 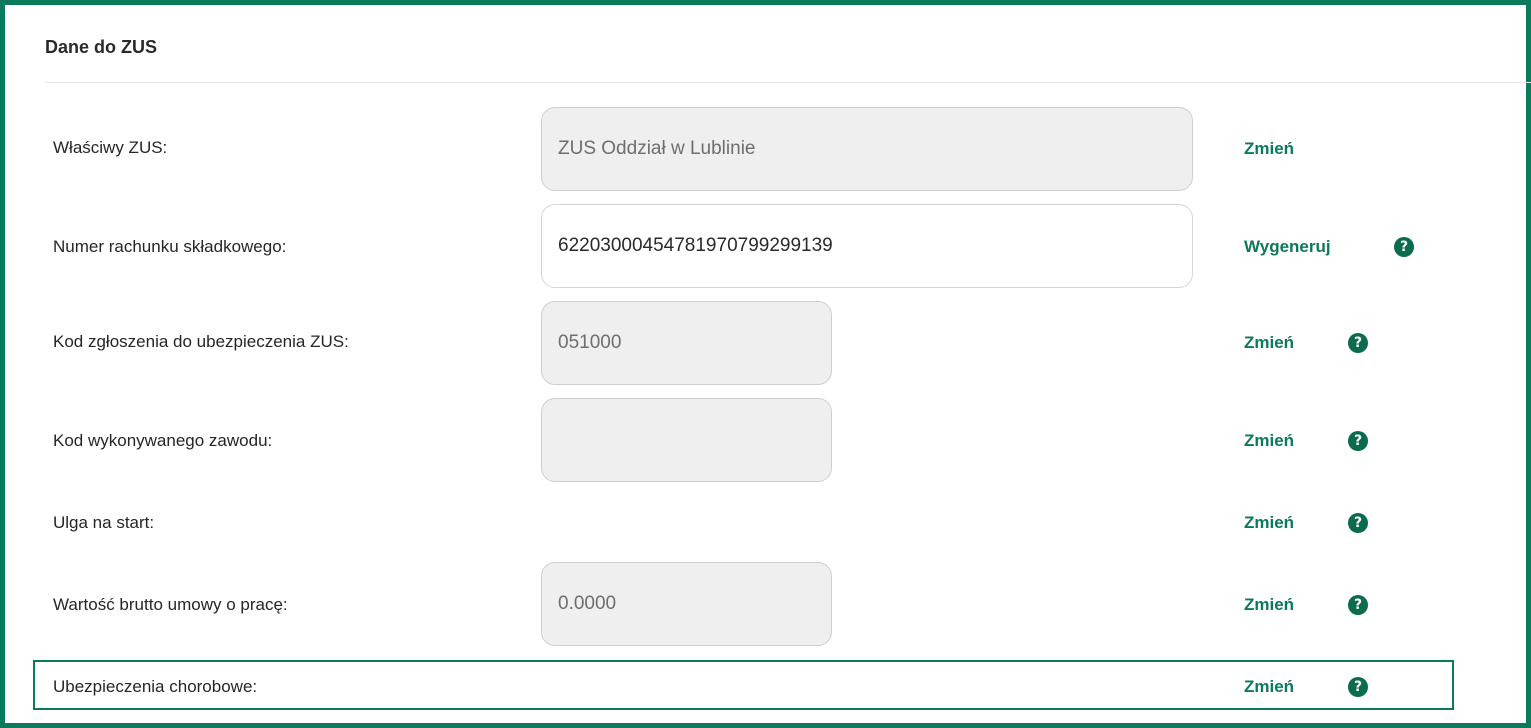 I want to click on label-kod-zawodu: Kod wykonywanego zawodu:, so click(x=163, y=440).